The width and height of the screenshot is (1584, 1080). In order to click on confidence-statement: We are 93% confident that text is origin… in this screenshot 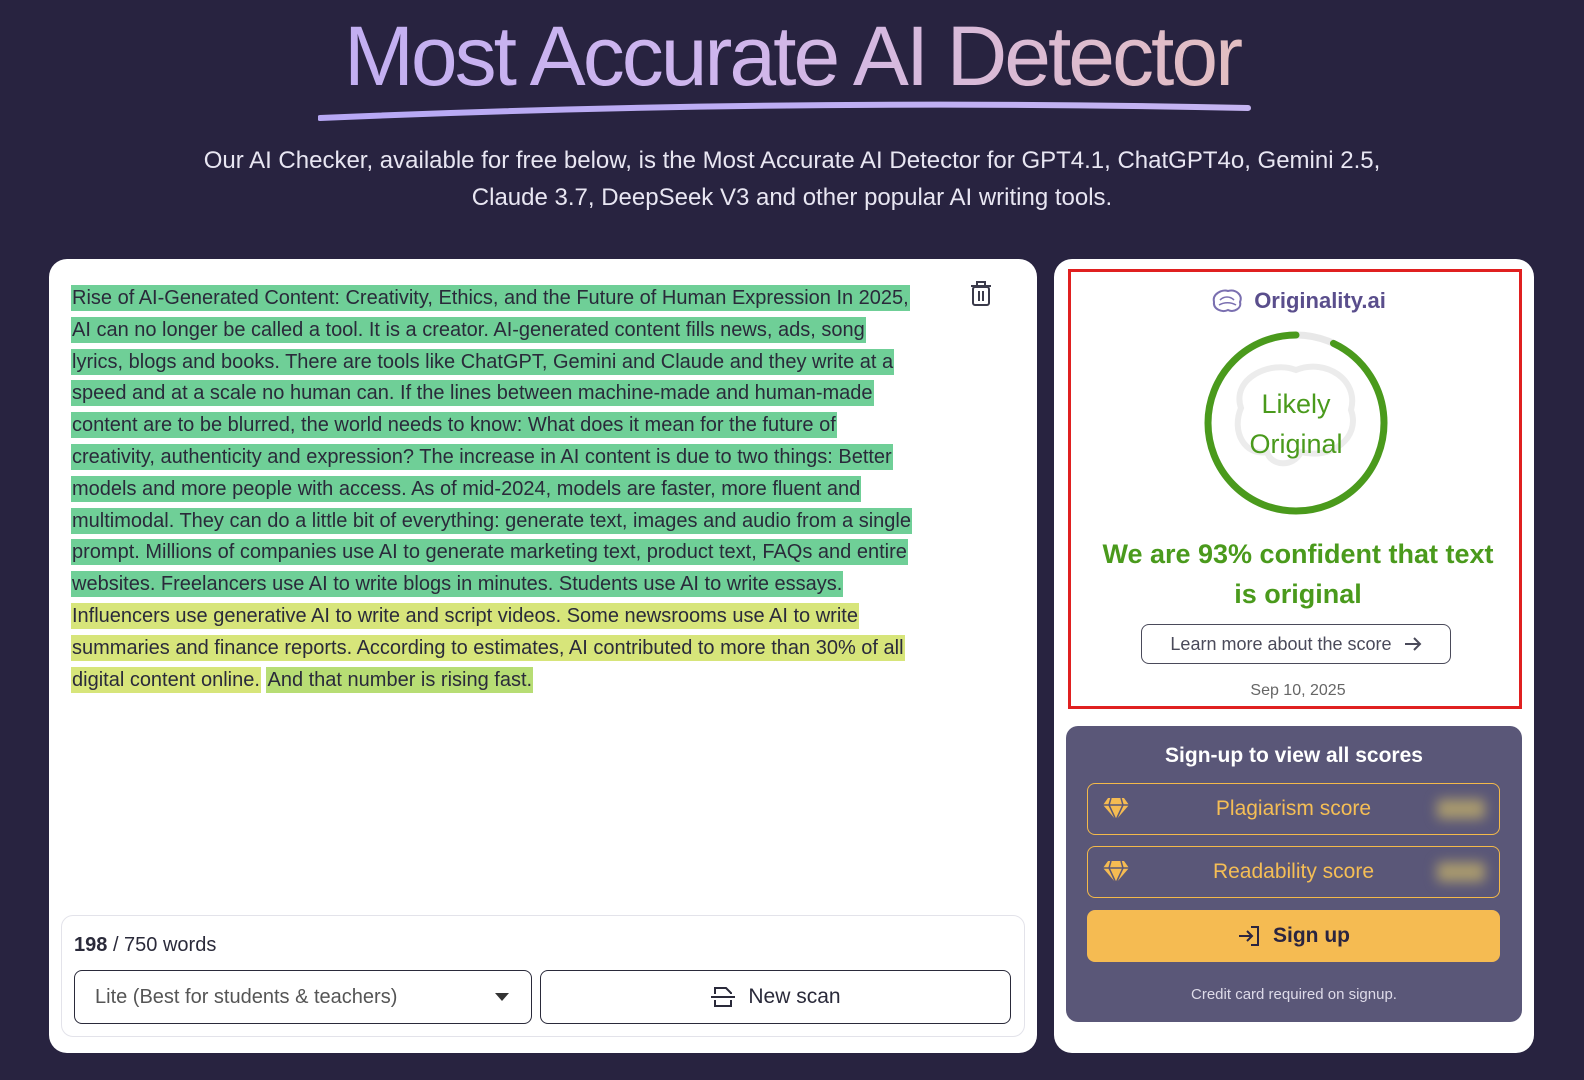, I will do `click(1298, 574)`.